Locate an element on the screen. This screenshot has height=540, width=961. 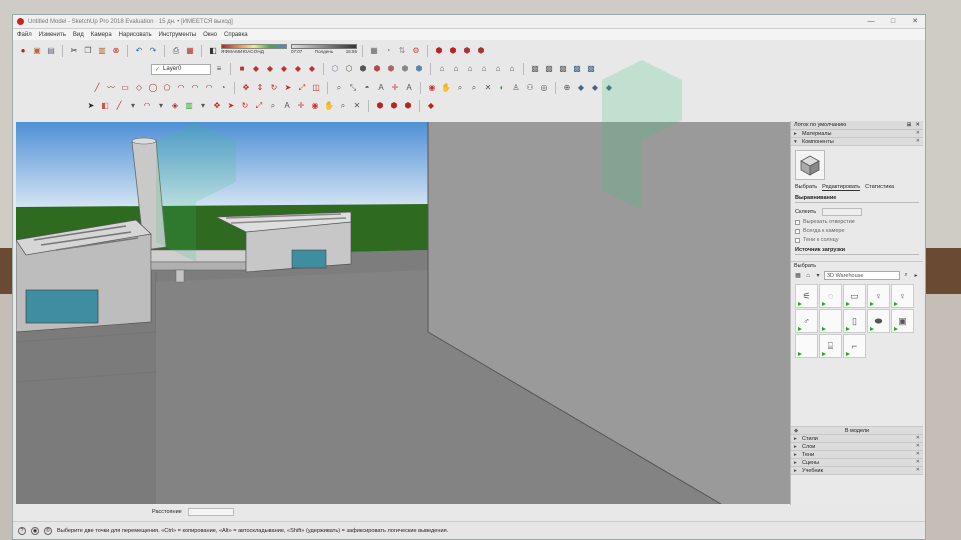
text-tool-icon: A is located at coordinates (287, 106).